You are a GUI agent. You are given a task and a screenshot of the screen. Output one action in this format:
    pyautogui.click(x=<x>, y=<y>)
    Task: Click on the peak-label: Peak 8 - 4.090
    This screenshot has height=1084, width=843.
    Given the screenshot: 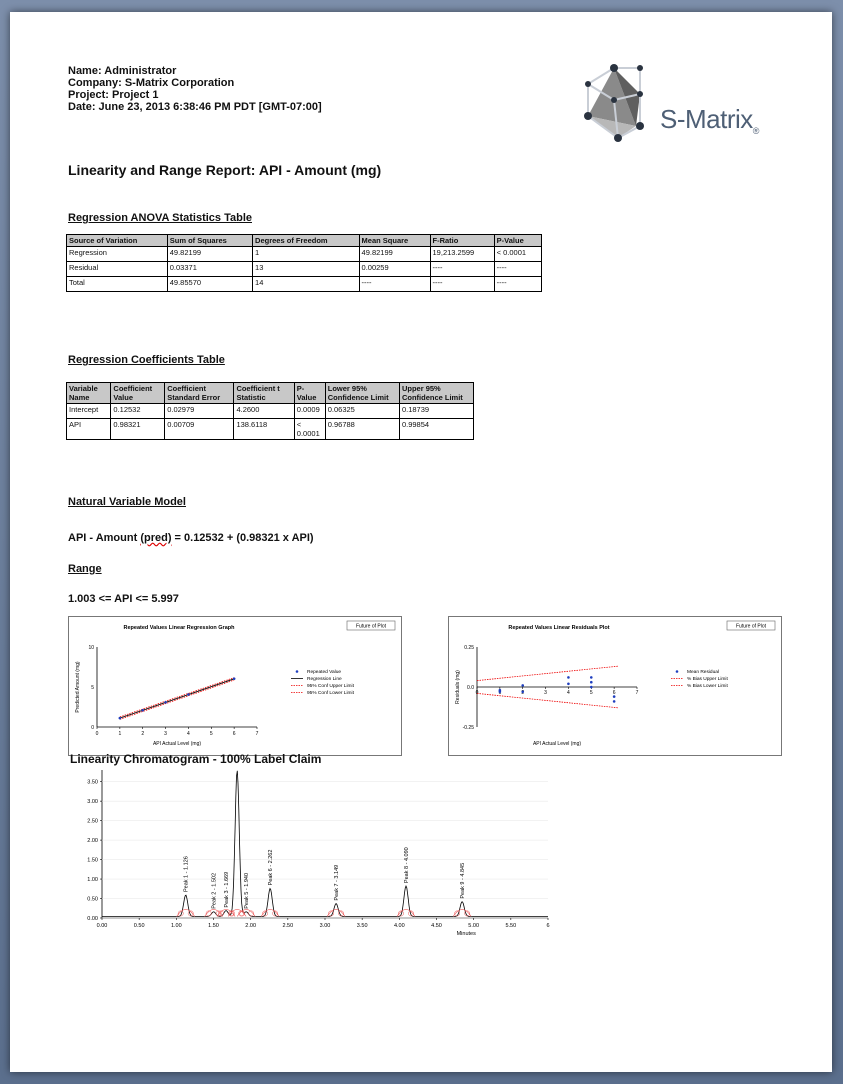 What is the action you would take?
    pyautogui.click(x=407, y=865)
    